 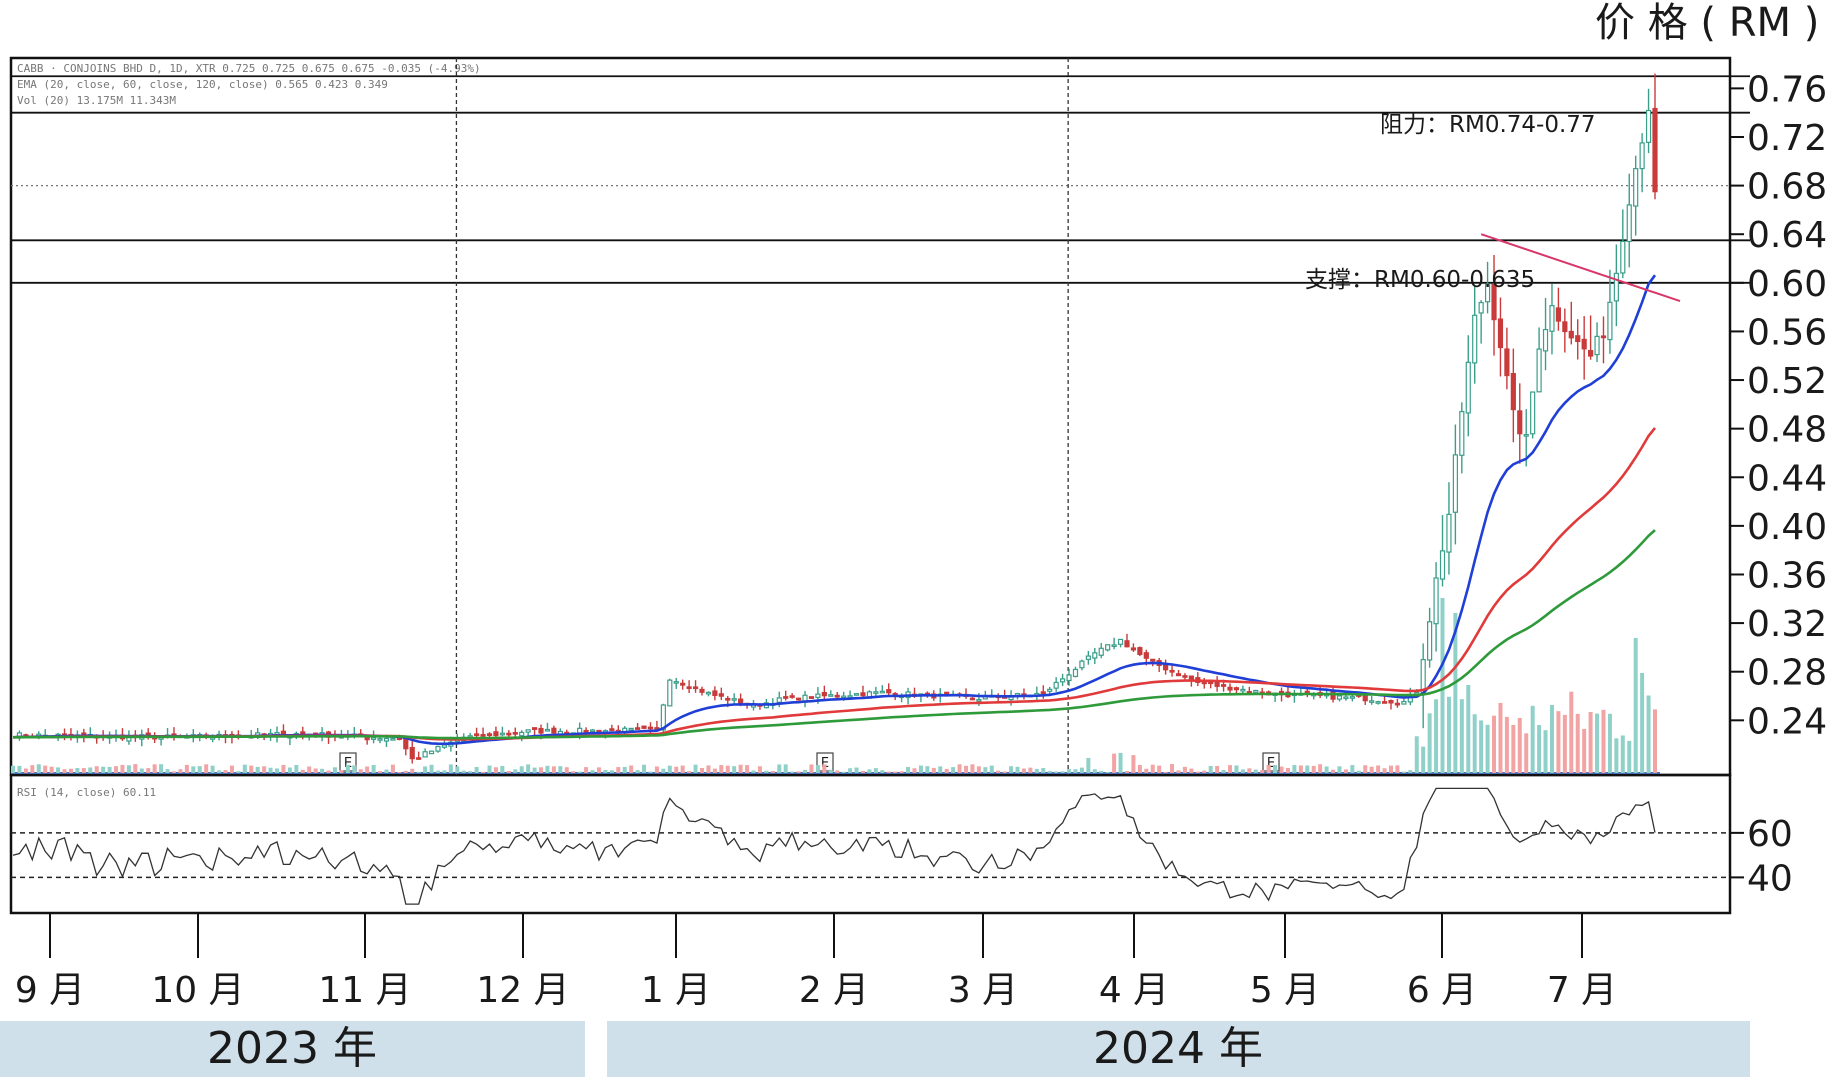 I want to click on month-label: 6 月, so click(x=1442, y=990).